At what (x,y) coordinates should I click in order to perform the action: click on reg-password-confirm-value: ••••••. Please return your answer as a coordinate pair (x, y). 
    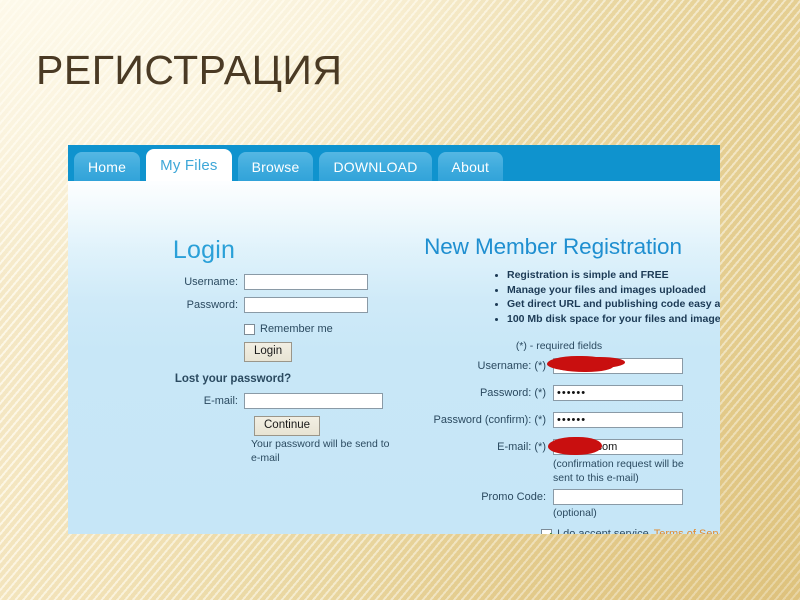
    Looking at the image, I should click on (572, 420).